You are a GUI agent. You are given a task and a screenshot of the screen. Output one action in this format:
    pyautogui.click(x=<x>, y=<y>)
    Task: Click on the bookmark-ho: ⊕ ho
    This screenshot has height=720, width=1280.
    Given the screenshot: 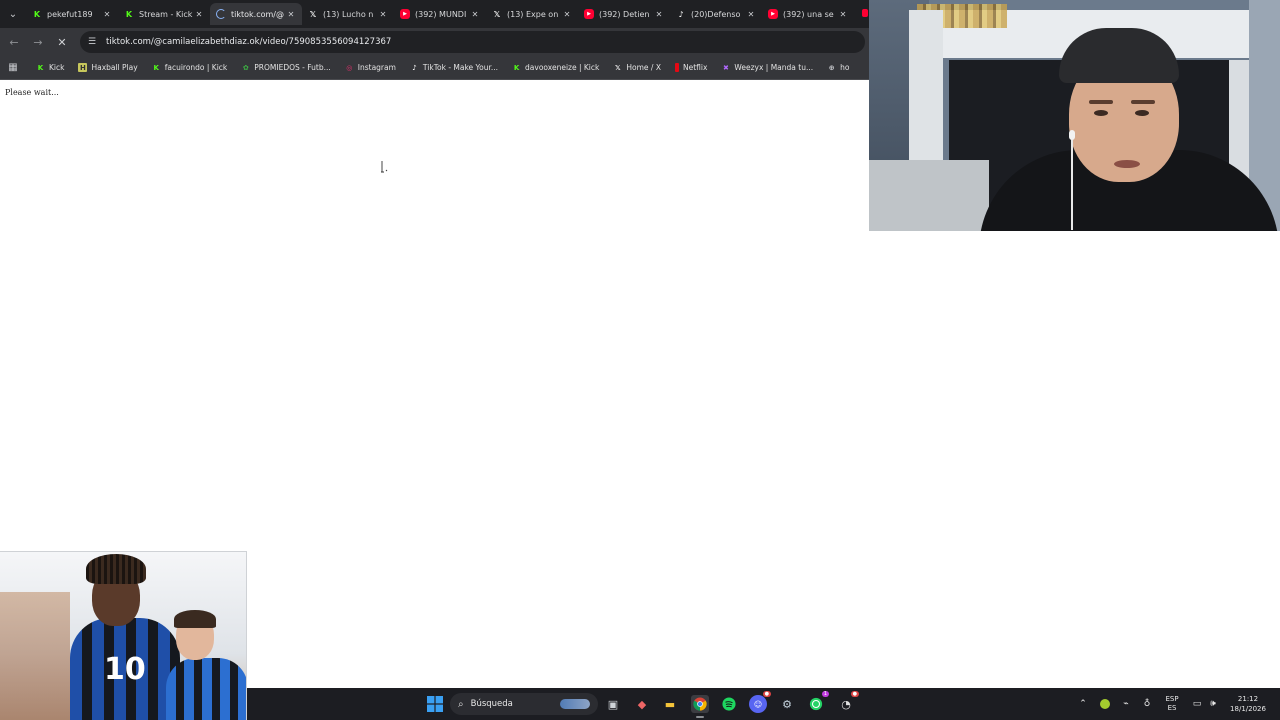 What is the action you would take?
    pyautogui.click(x=838, y=67)
    